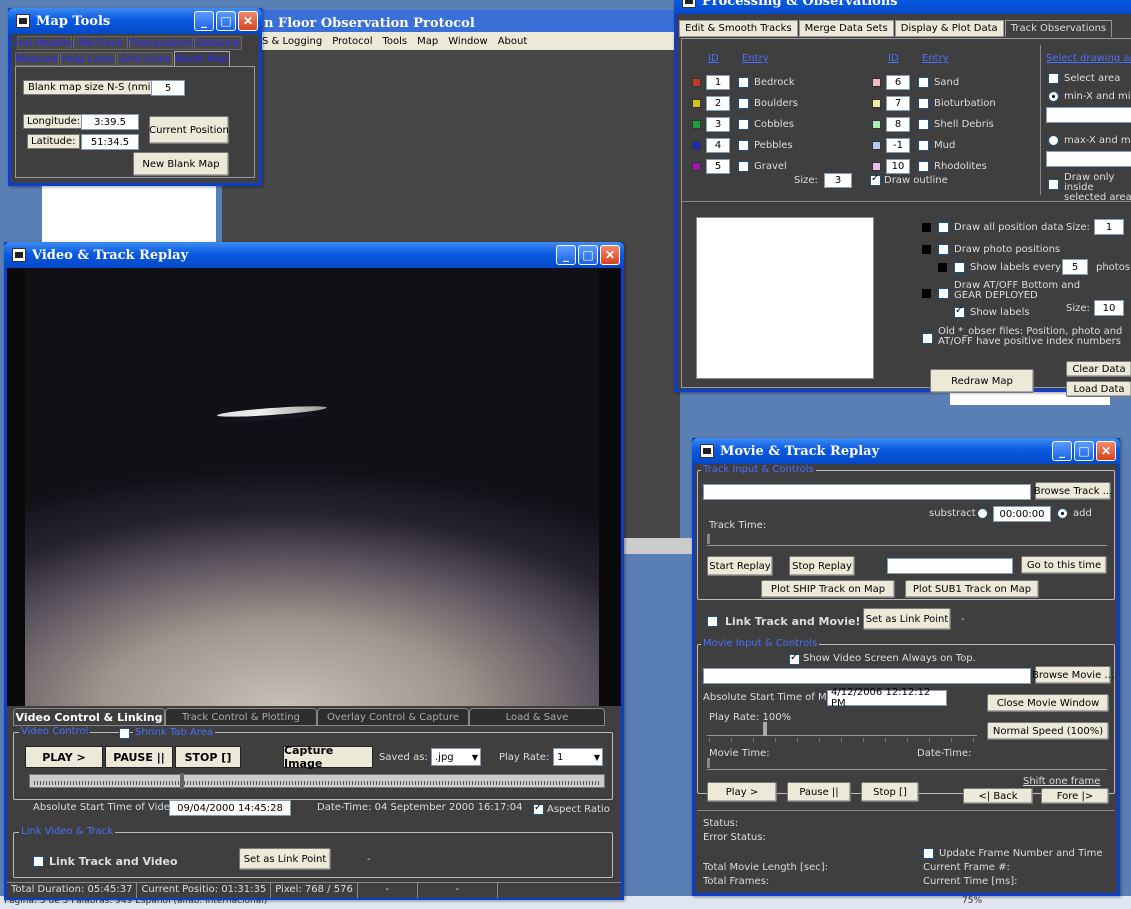  I want to click on show-labels-checkbox, so click(959, 311).